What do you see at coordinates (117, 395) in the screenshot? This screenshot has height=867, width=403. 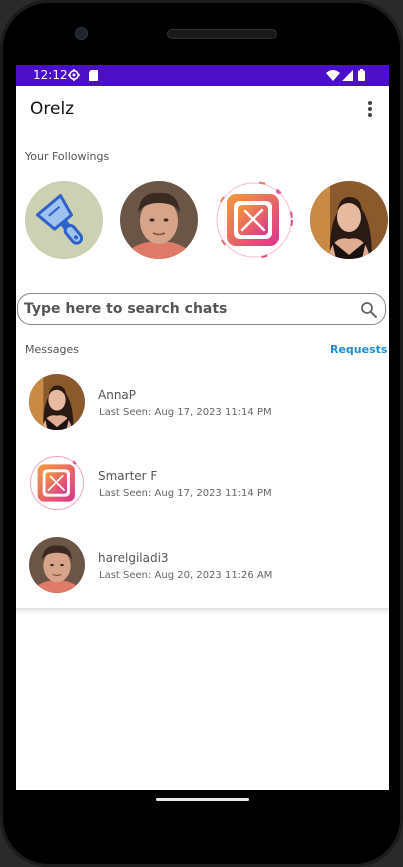 I see `chat-name: AnnaP` at bounding box center [117, 395].